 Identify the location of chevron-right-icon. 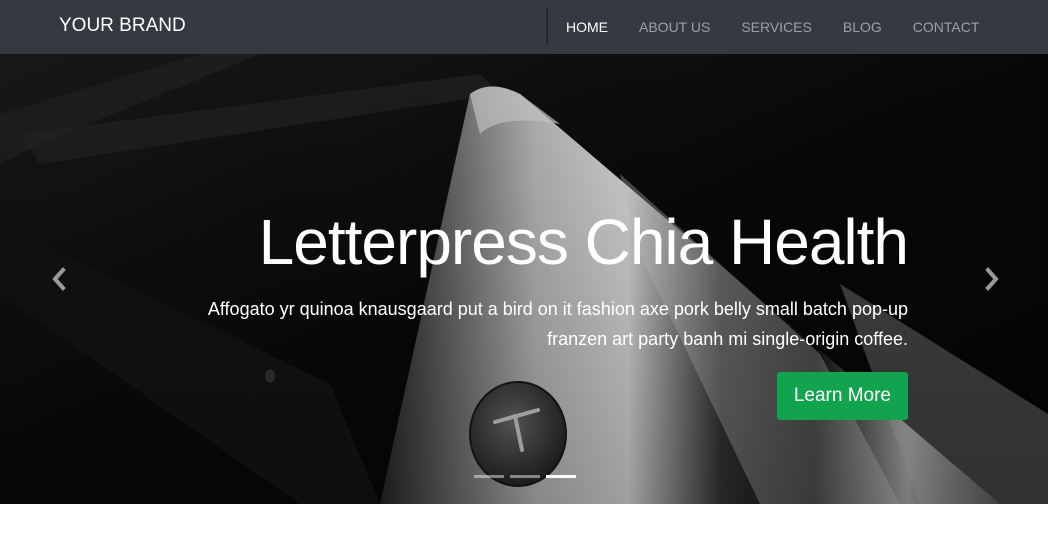
(992, 279).